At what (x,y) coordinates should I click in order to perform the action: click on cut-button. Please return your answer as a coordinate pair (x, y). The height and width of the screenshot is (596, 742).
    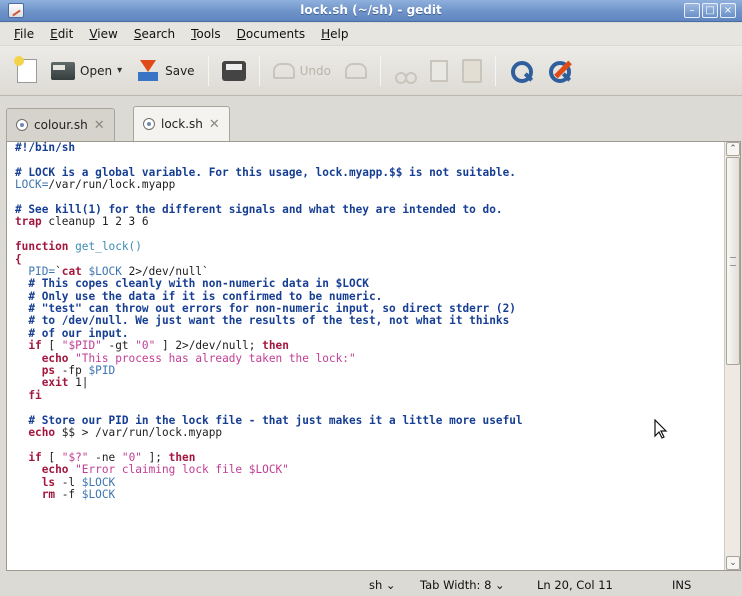
    Looking at the image, I should click on (405, 71).